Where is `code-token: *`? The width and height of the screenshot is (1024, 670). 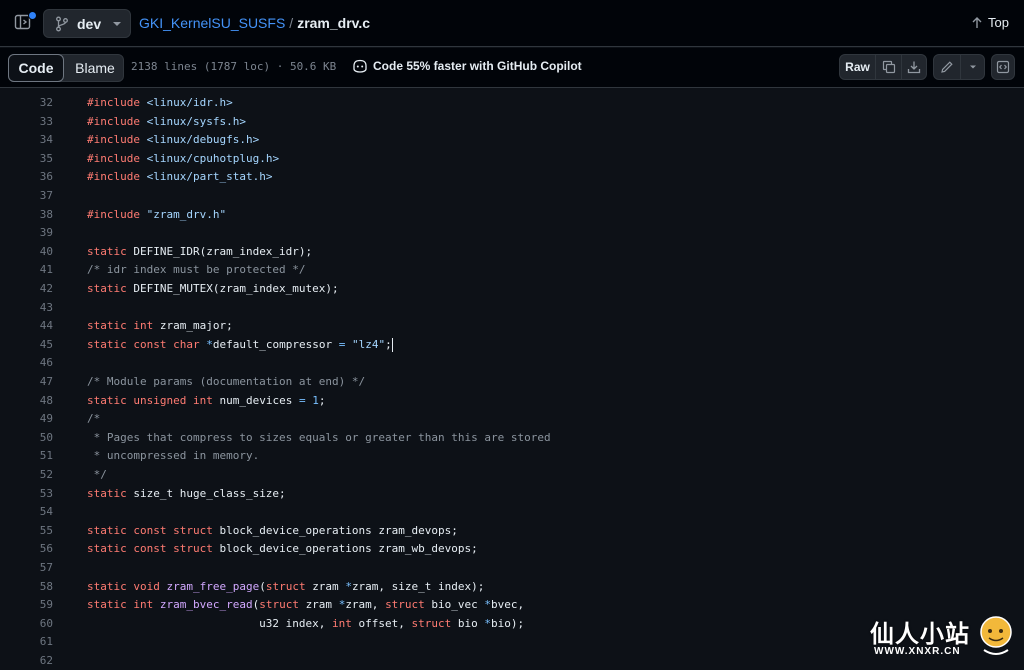
code-token: * is located at coordinates (348, 586).